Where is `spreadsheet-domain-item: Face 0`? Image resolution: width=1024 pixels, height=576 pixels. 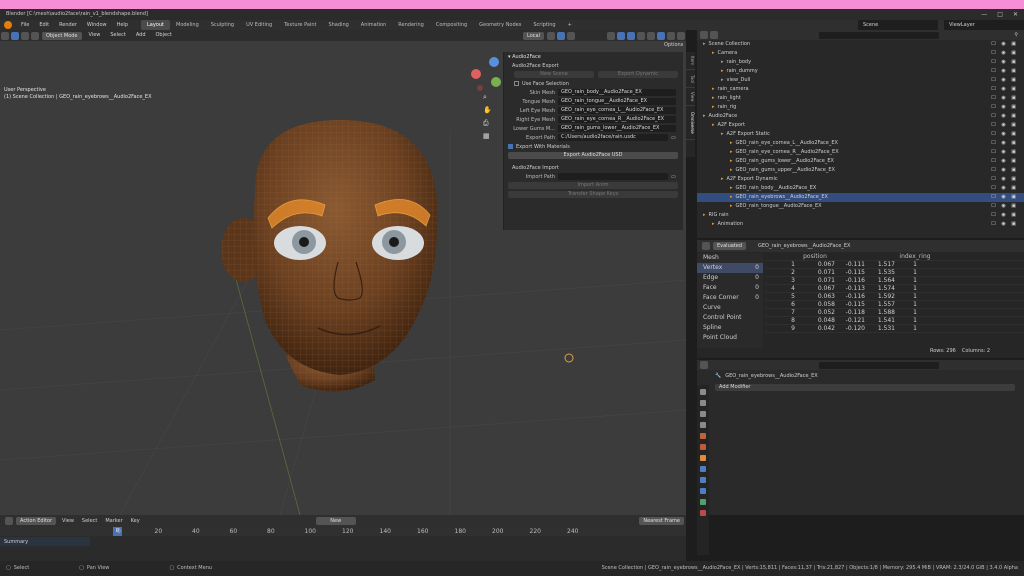
spreadsheet-domain-item: Face 0 is located at coordinates (730, 288).